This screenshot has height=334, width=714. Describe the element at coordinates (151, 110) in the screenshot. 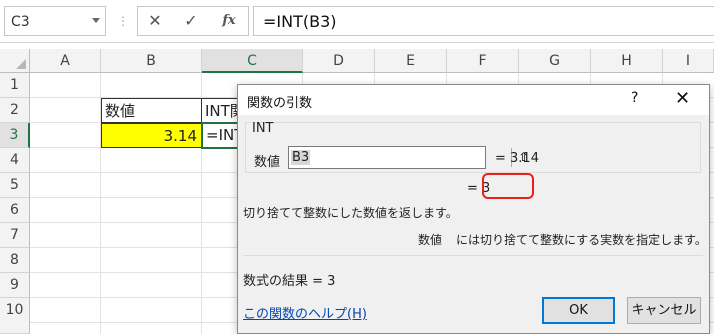

I see `cell-b2: 数値` at that location.